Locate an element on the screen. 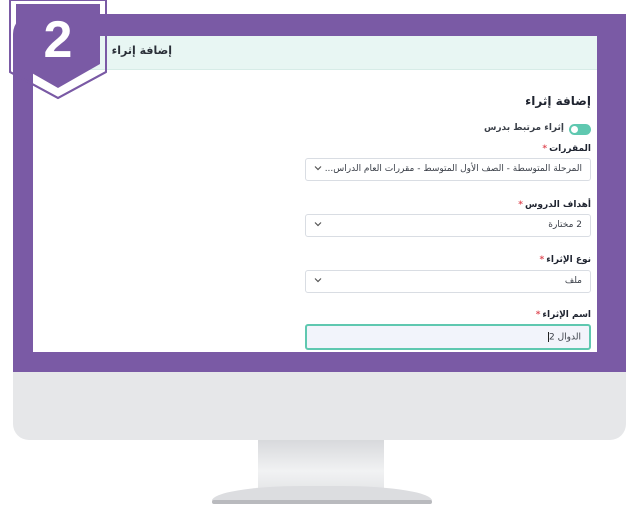  enrichment-name-label: اسم الإثراء* is located at coordinates (563, 315).